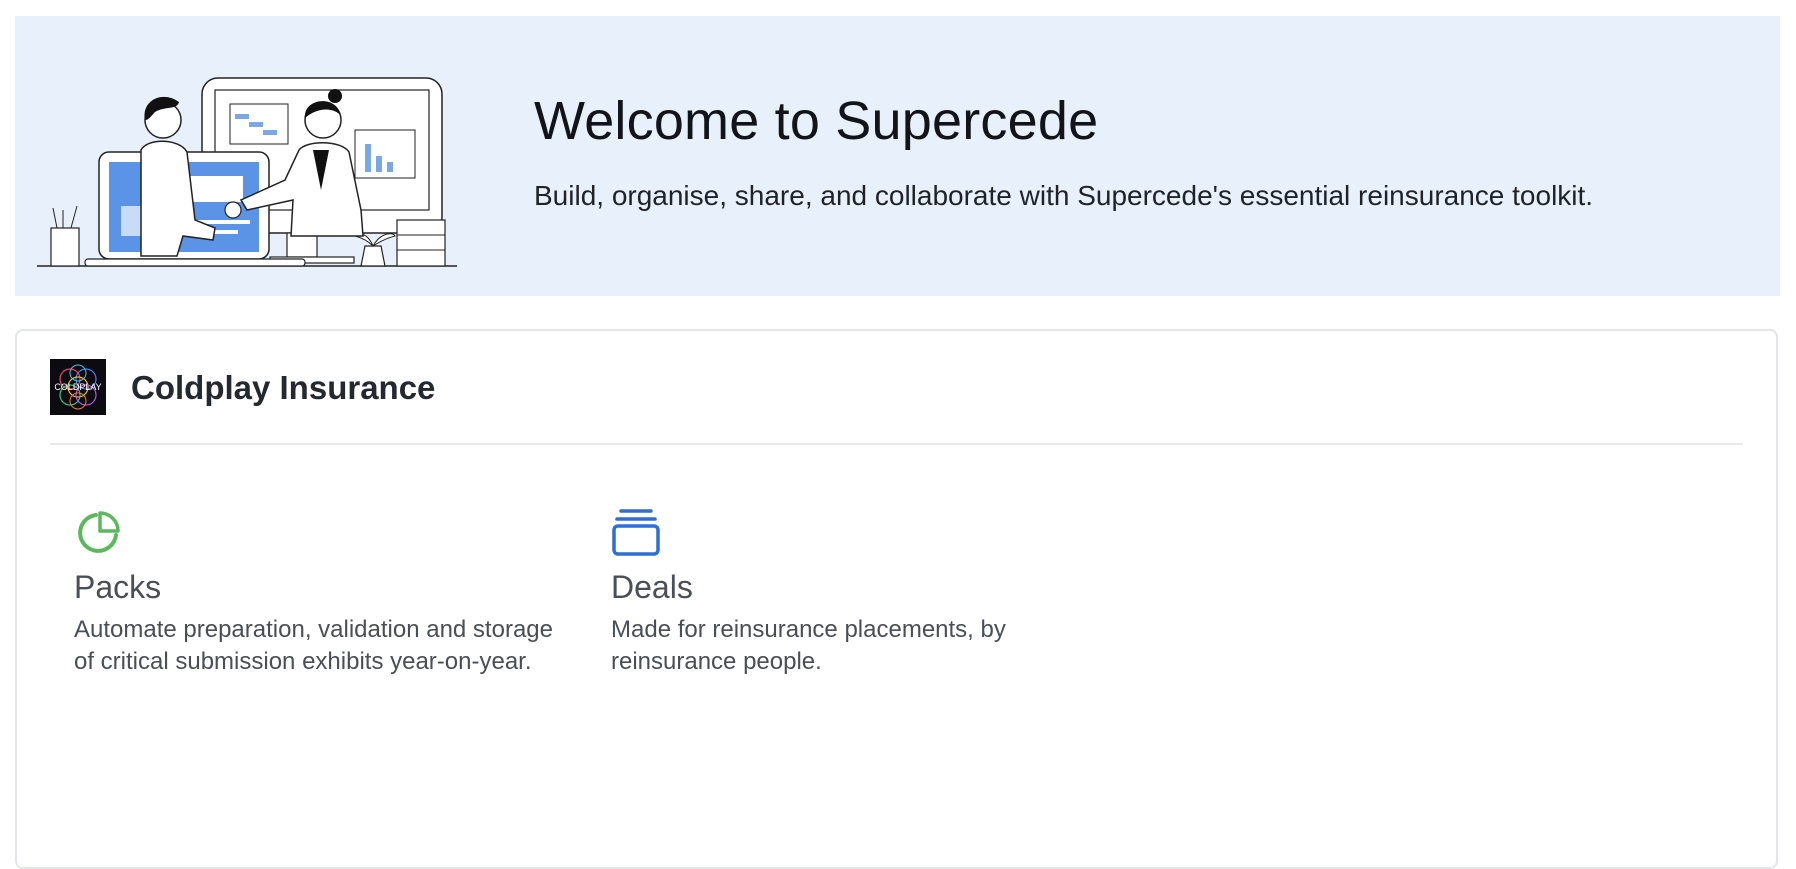 This screenshot has height=869, width=1796. What do you see at coordinates (324, 587) in the screenshot?
I see `packs-title: Packs` at bounding box center [324, 587].